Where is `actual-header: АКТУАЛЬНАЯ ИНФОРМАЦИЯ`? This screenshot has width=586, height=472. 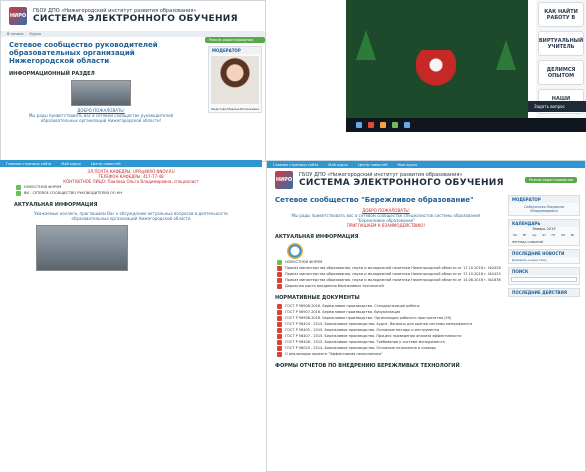
actual-header: АКТУАЛЬНАЯ ИНФОРМАЦИЯ is located at coordinates (56, 205).